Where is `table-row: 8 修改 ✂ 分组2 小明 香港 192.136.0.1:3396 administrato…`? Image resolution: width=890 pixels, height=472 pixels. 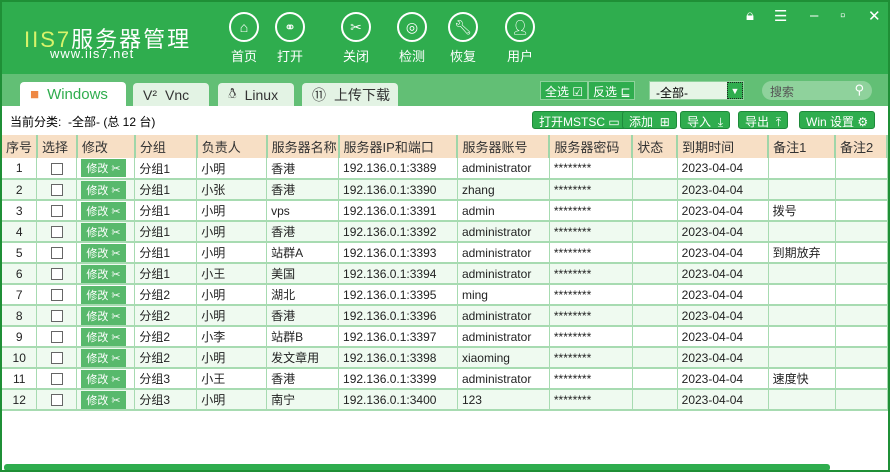 table-row: 8 修改 ✂ 分组2 小明 香港 192.136.0.1:3396 administrato… is located at coordinates (445, 316).